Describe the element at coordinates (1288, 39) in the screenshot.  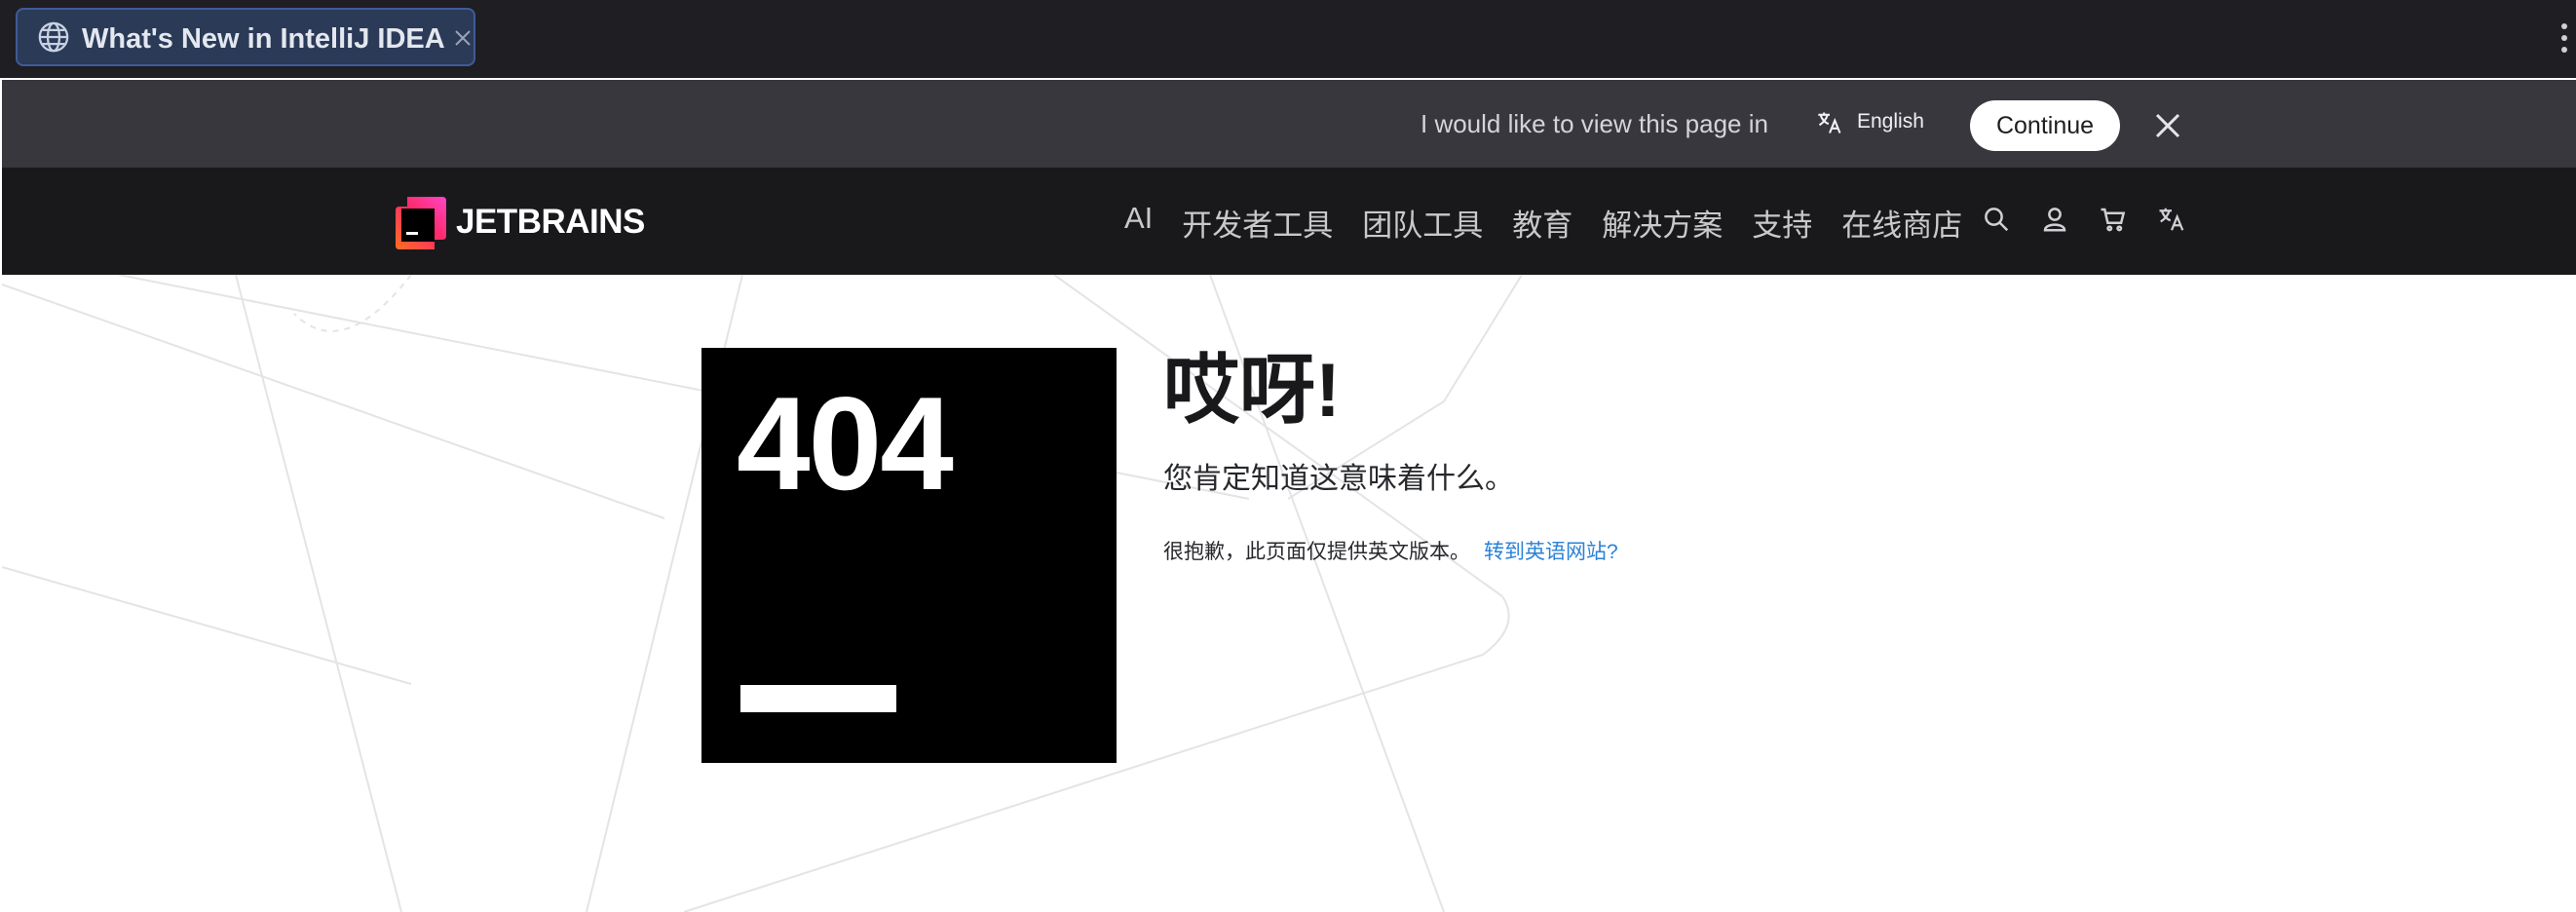
I see `browser-tab-strip: What's New in IntelliJ IDEA` at that location.